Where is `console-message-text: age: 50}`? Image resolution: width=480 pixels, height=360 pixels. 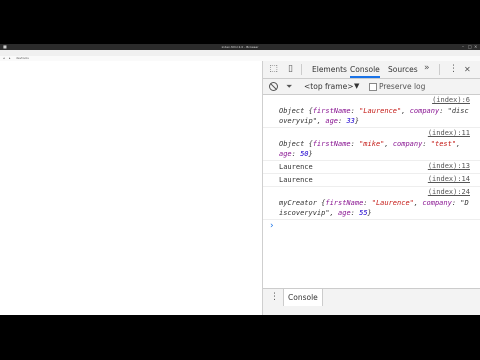
console-message-text: age: 50} is located at coordinates (377, 154).